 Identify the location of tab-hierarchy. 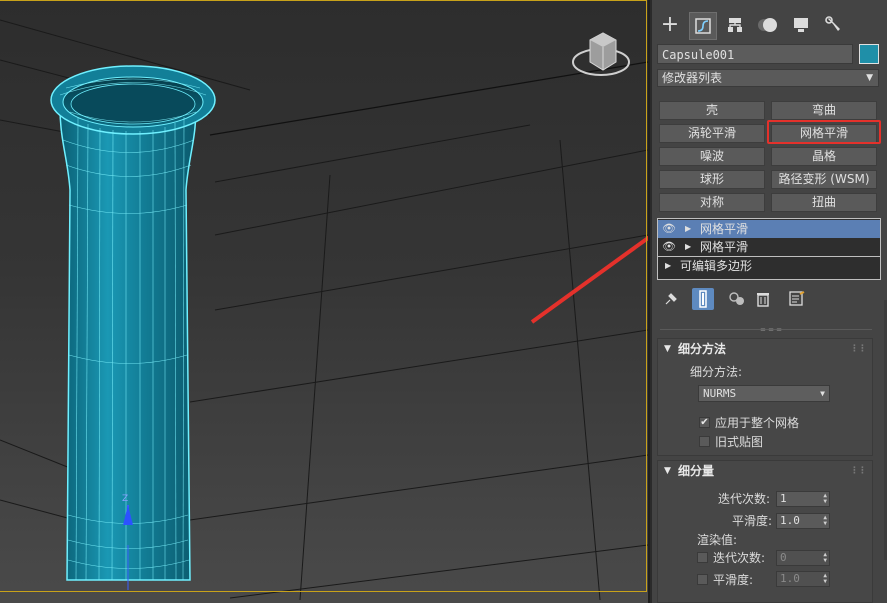
(735, 25).